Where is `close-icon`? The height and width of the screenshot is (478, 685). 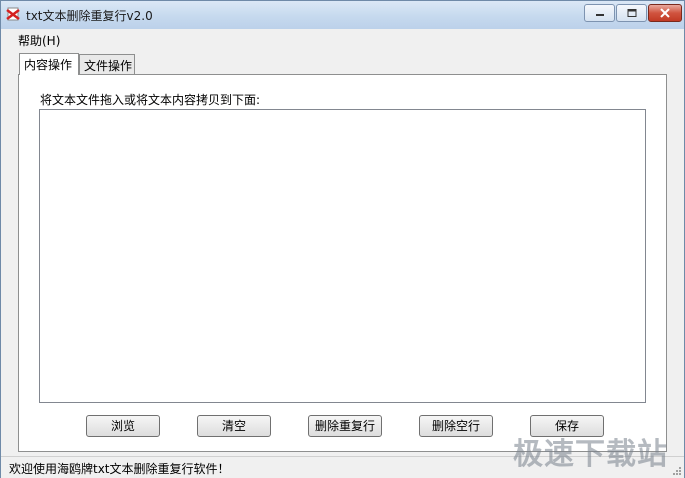 close-icon is located at coordinates (665, 13).